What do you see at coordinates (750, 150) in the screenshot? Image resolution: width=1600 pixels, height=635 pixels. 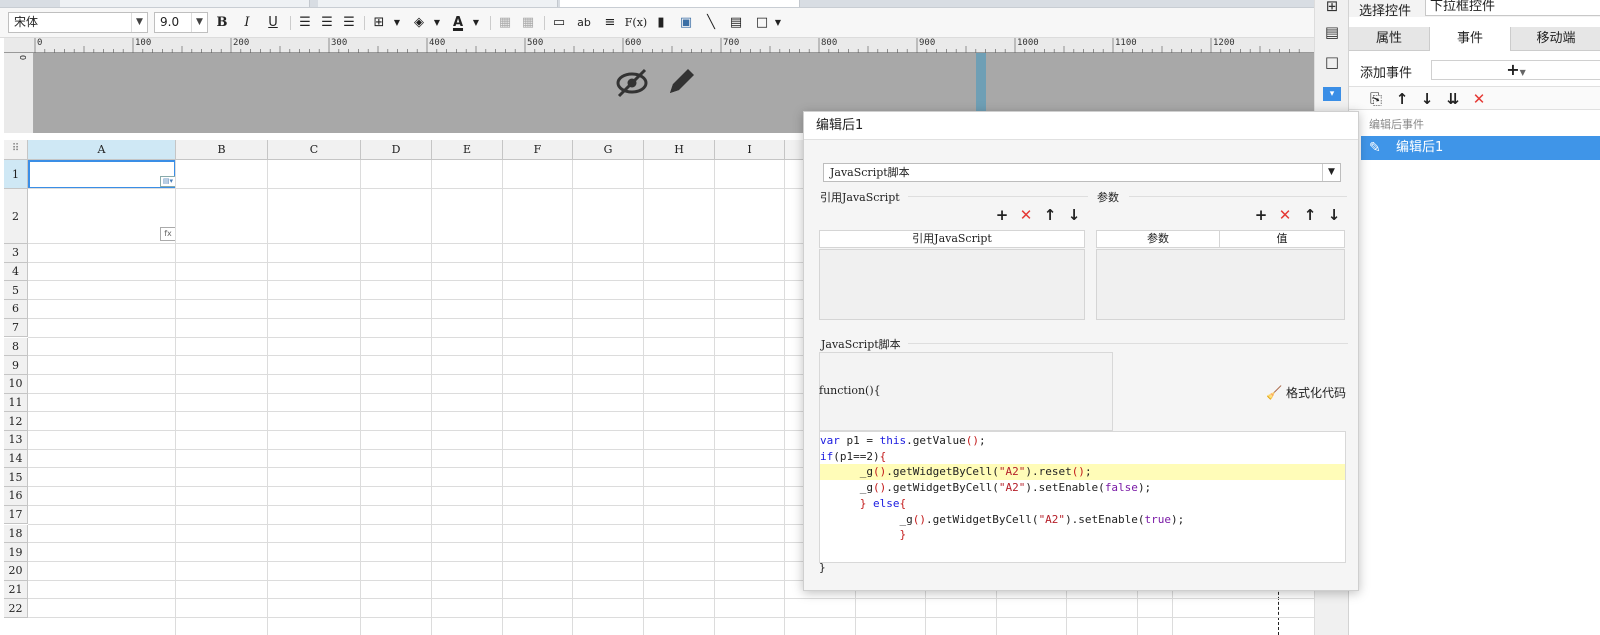 I see `column-header: I` at bounding box center [750, 150].